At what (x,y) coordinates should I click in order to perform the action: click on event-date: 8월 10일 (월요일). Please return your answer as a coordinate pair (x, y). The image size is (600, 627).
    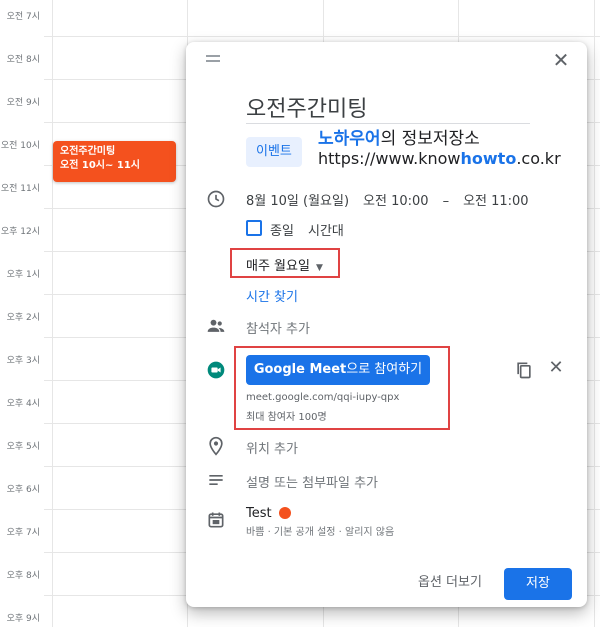
    Looking at the image, I should click on (297, 201).